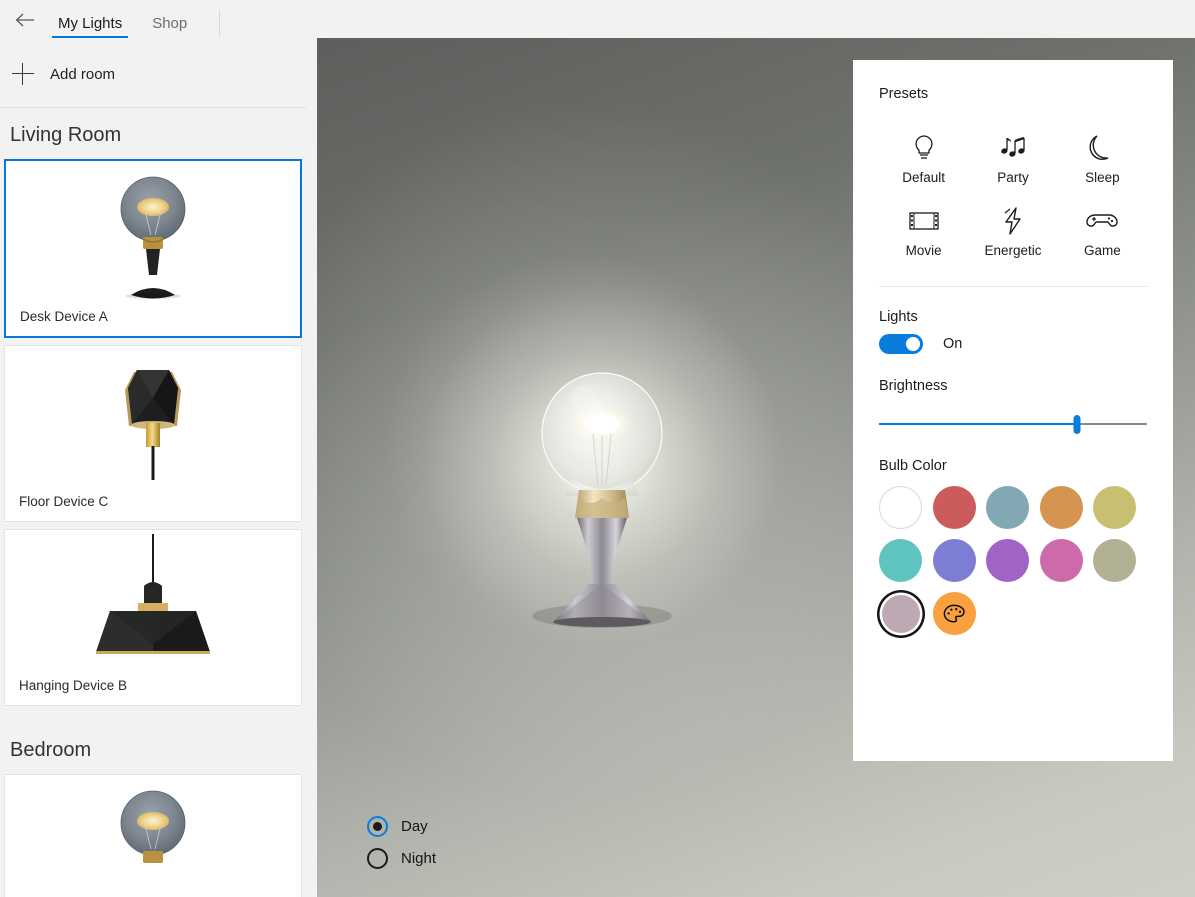  What do you see at coordinates (900, 507) in the screenshot?
I see `color-swatch-white` at bounding box center [900, 507].